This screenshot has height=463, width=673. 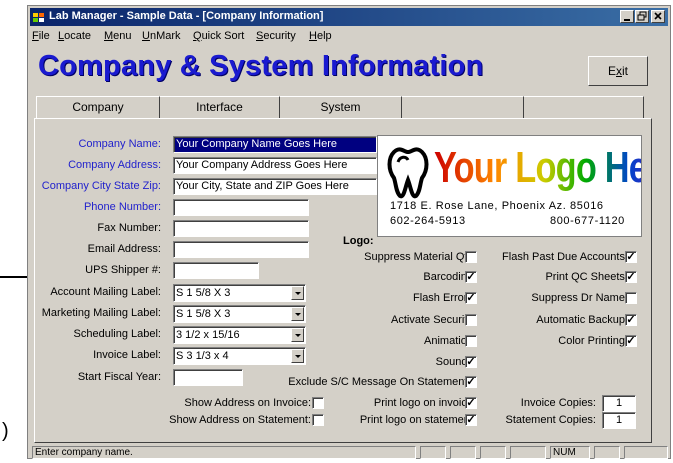 I want to click on phone-number-label: Phone Number:, so click(x=122, y=207).